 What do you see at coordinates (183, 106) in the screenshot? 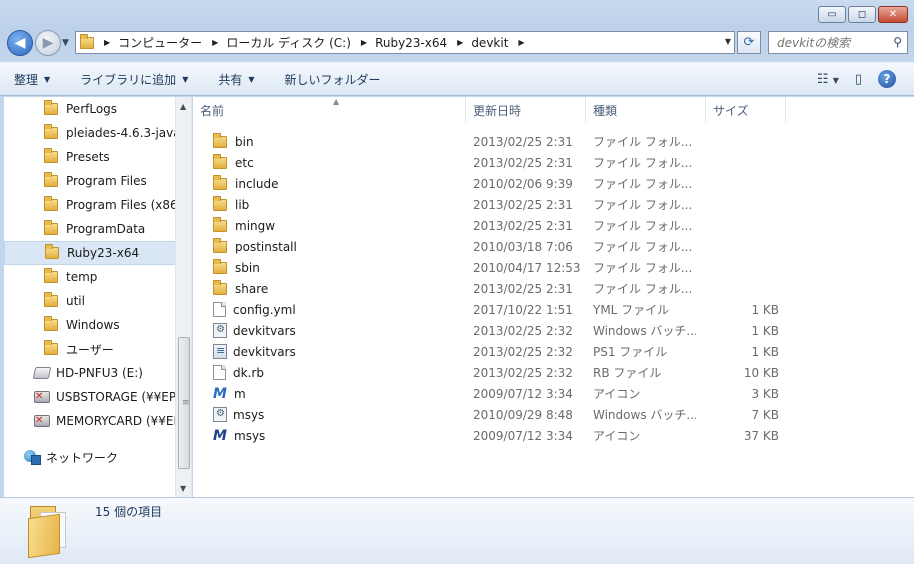
I see `scroll-up-icon: ▲` at bounding box center [183, 106].